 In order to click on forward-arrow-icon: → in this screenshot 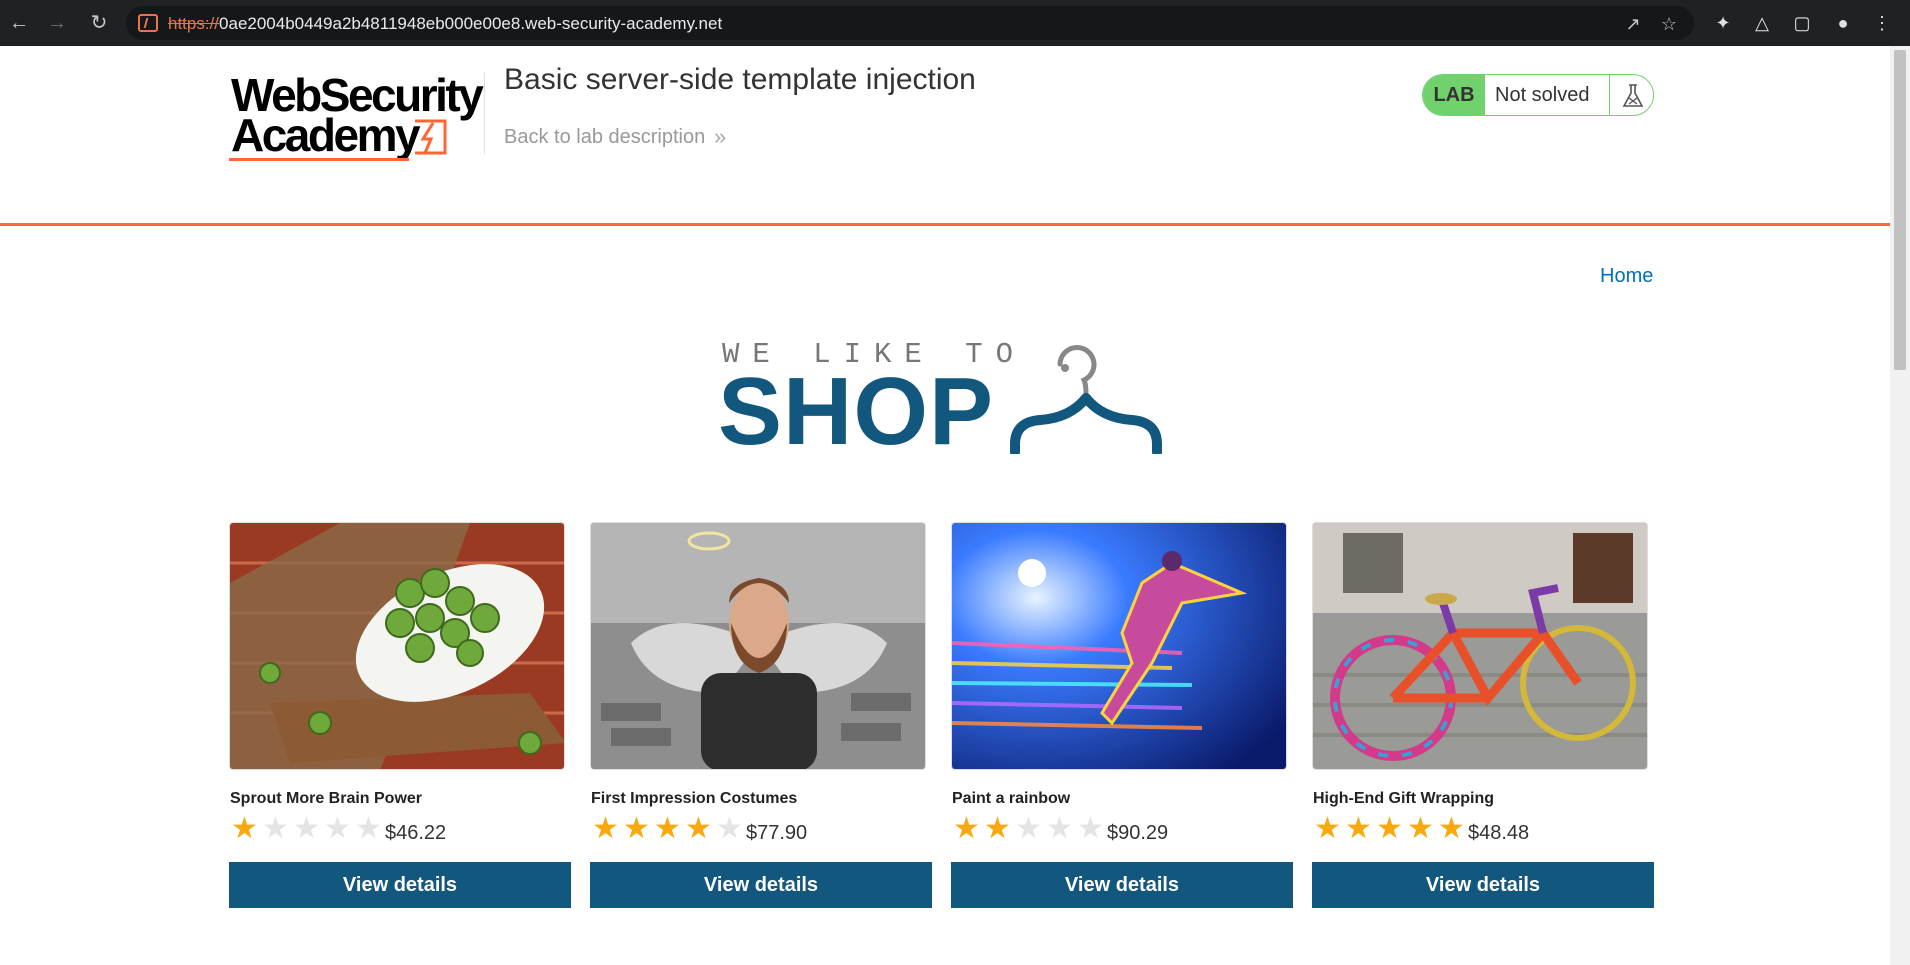, I will do `click(57, 23)`.